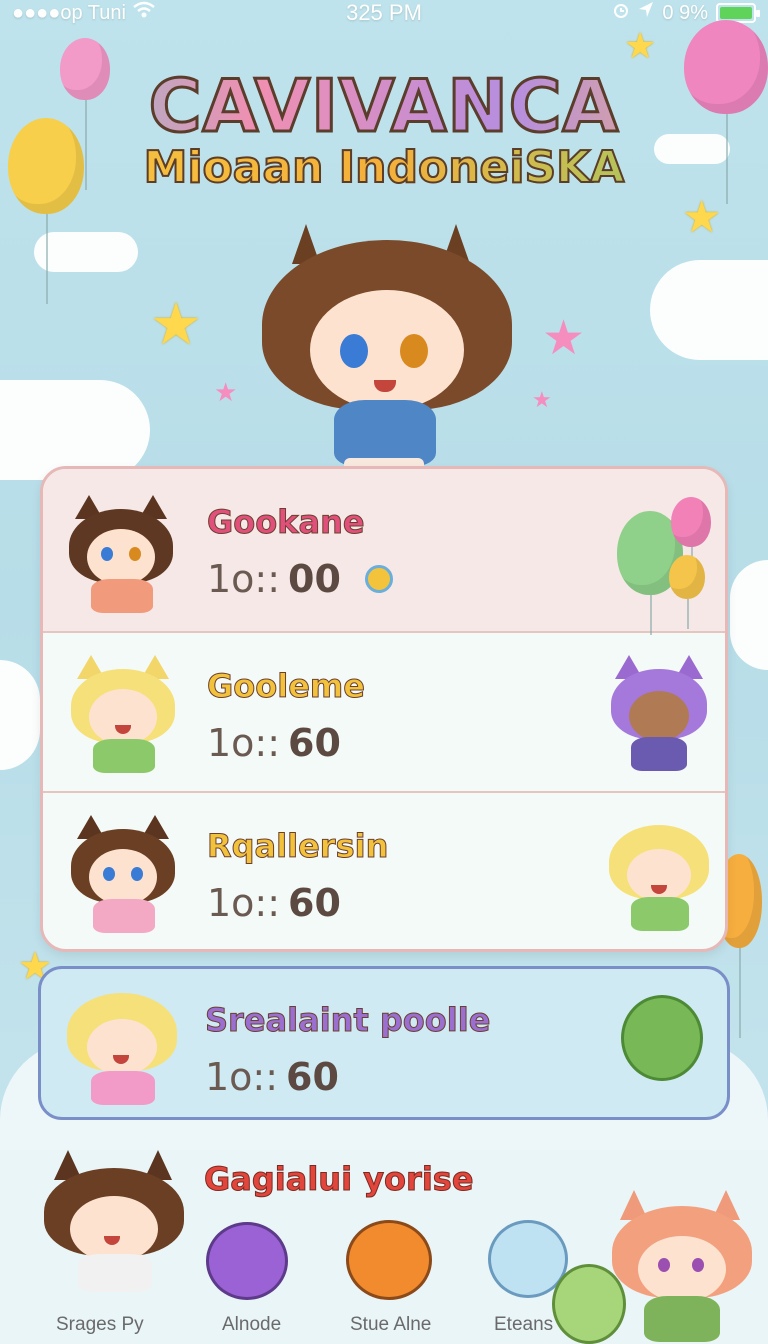 The image size is (768, 1344). I want to click on alarm-icon, so click(621, 13).